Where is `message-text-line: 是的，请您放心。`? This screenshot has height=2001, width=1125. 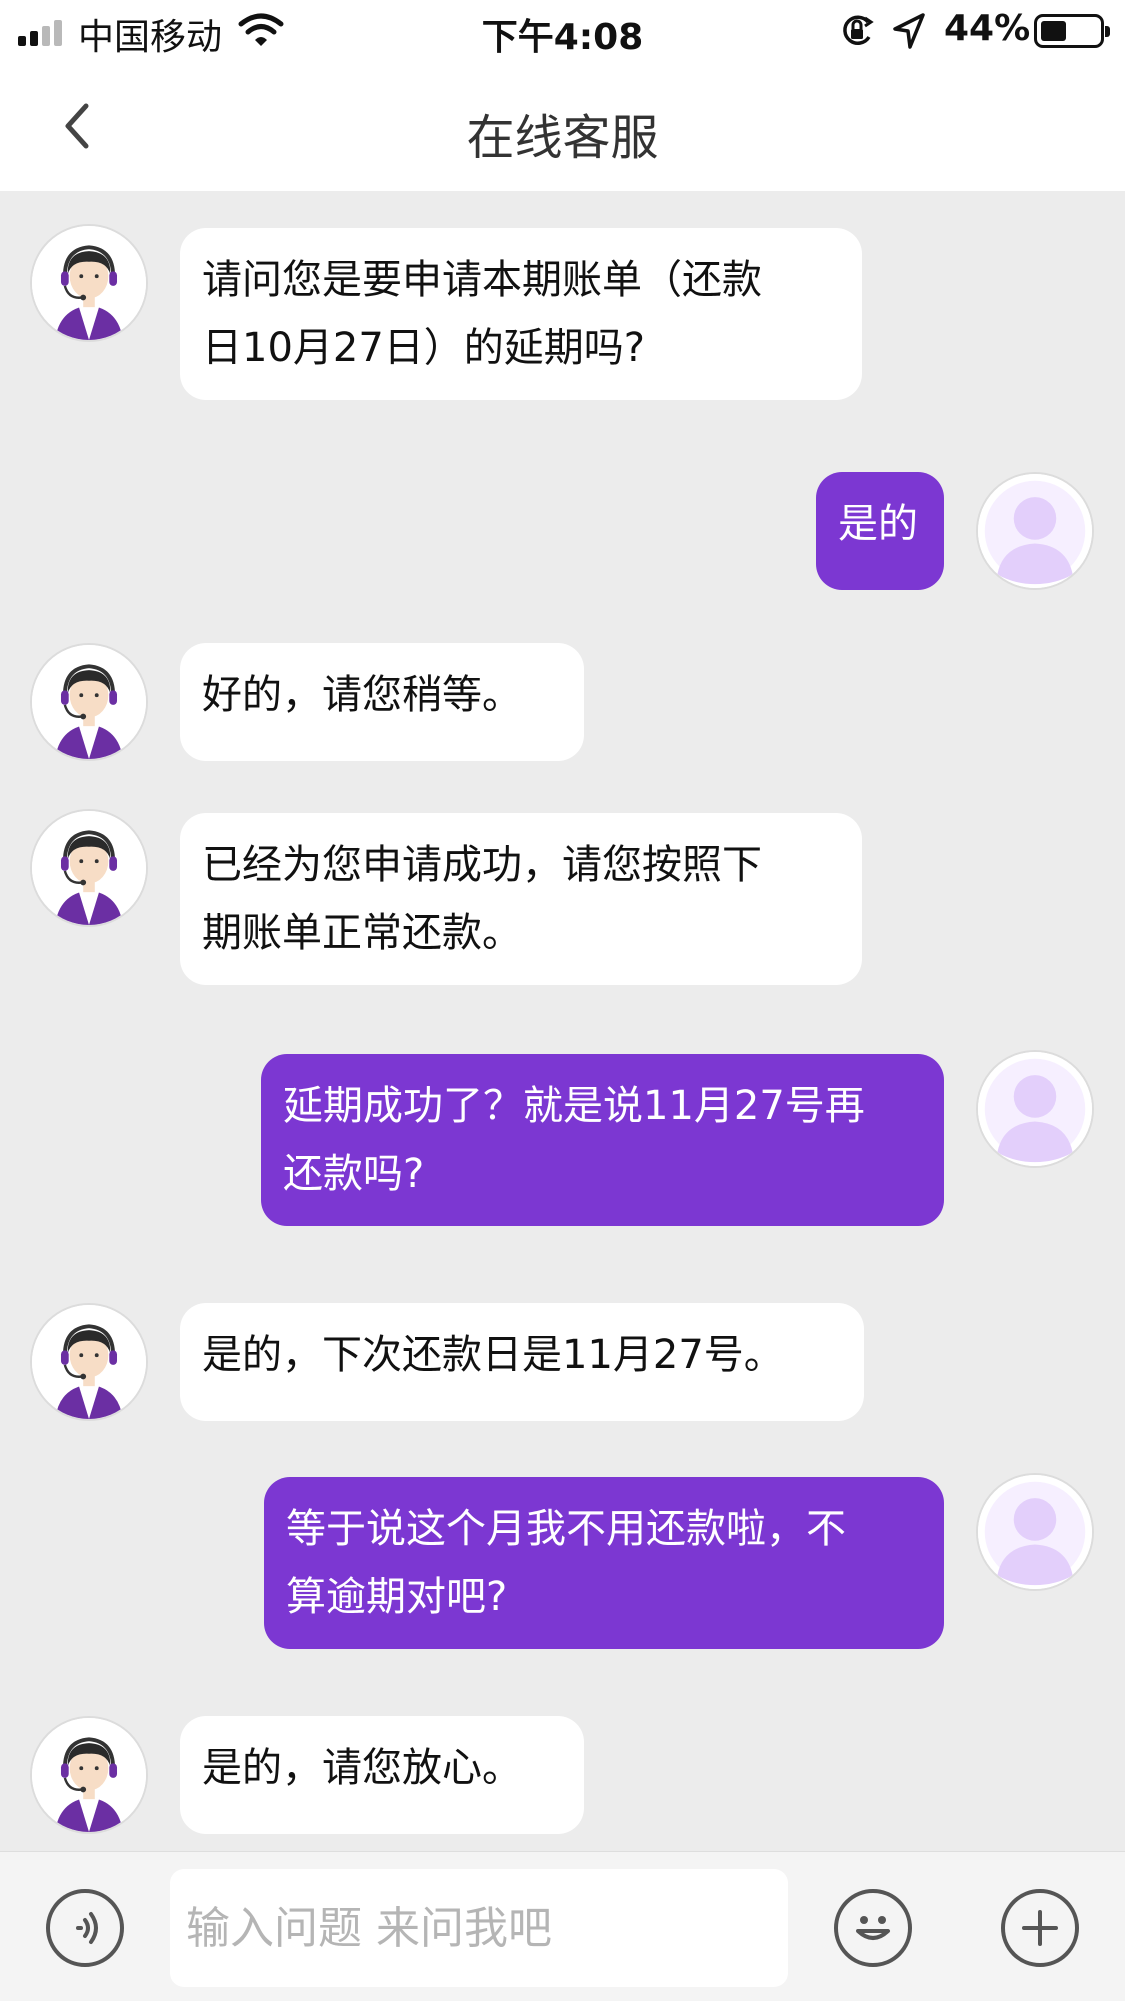 message-text-line: 是的，请您放心。 is located at coordinates (362, 1768).